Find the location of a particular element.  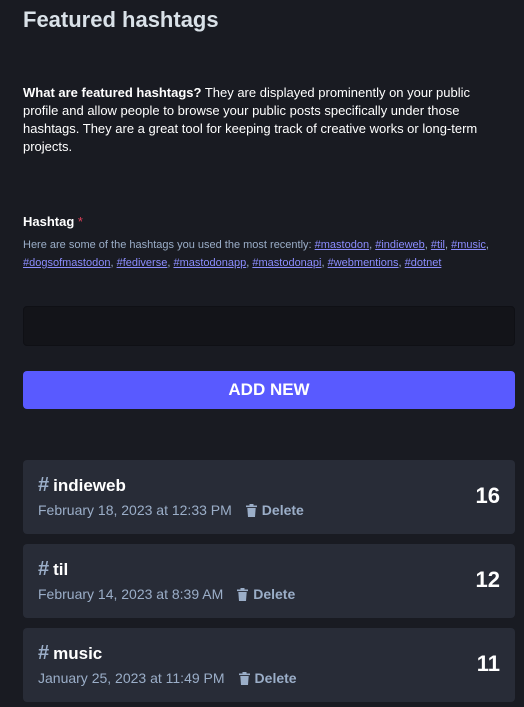

suggested-hashtag-link: #mastodonapp is located at coordinates (209, 263).